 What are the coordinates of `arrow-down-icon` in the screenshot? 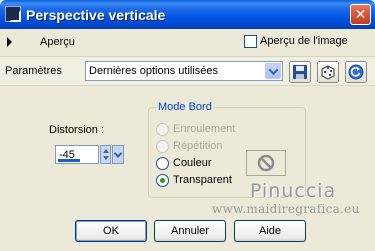 It's located at (106, 158).